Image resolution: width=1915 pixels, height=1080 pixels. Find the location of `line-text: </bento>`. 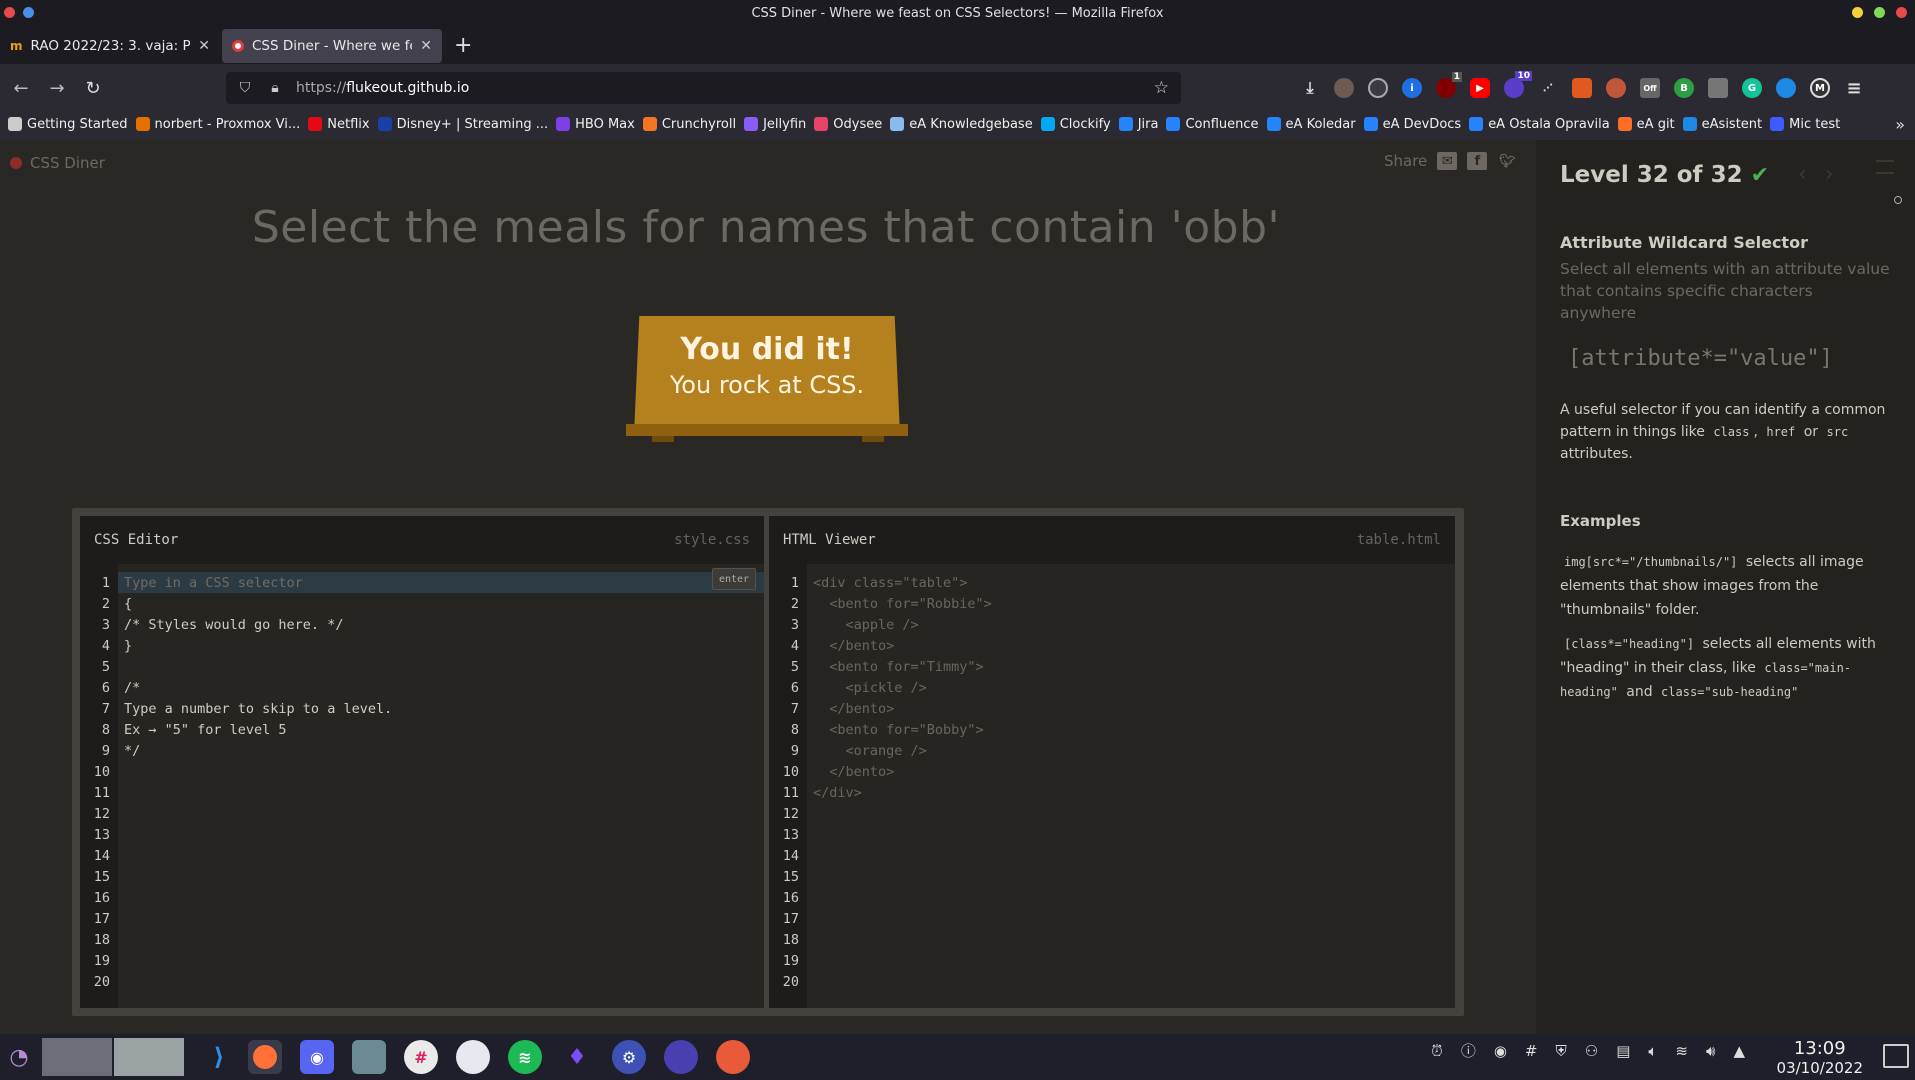

line-text: </bento> is located at coordinates (854, 771).